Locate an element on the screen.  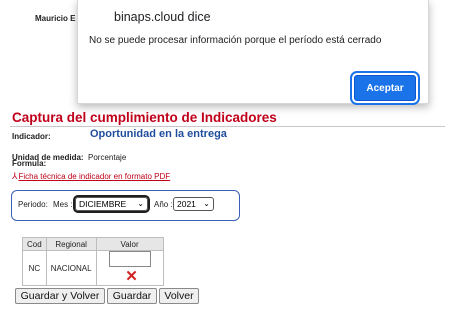
cell-valor: ✕ is located at coordinates (129, 268).